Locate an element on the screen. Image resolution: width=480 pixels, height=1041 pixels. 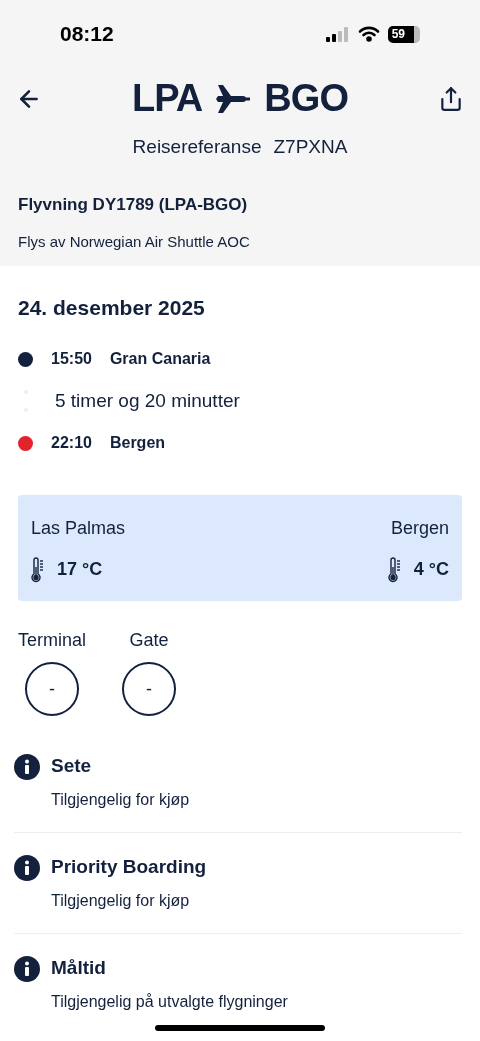
temperature-text: 17 °C is located at coordinates (80, 569).